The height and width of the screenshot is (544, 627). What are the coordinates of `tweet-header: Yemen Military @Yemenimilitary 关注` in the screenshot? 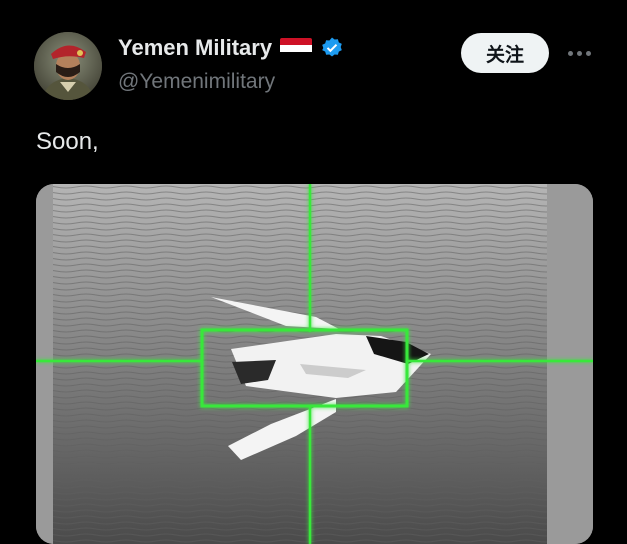 It's located at (320, 67).